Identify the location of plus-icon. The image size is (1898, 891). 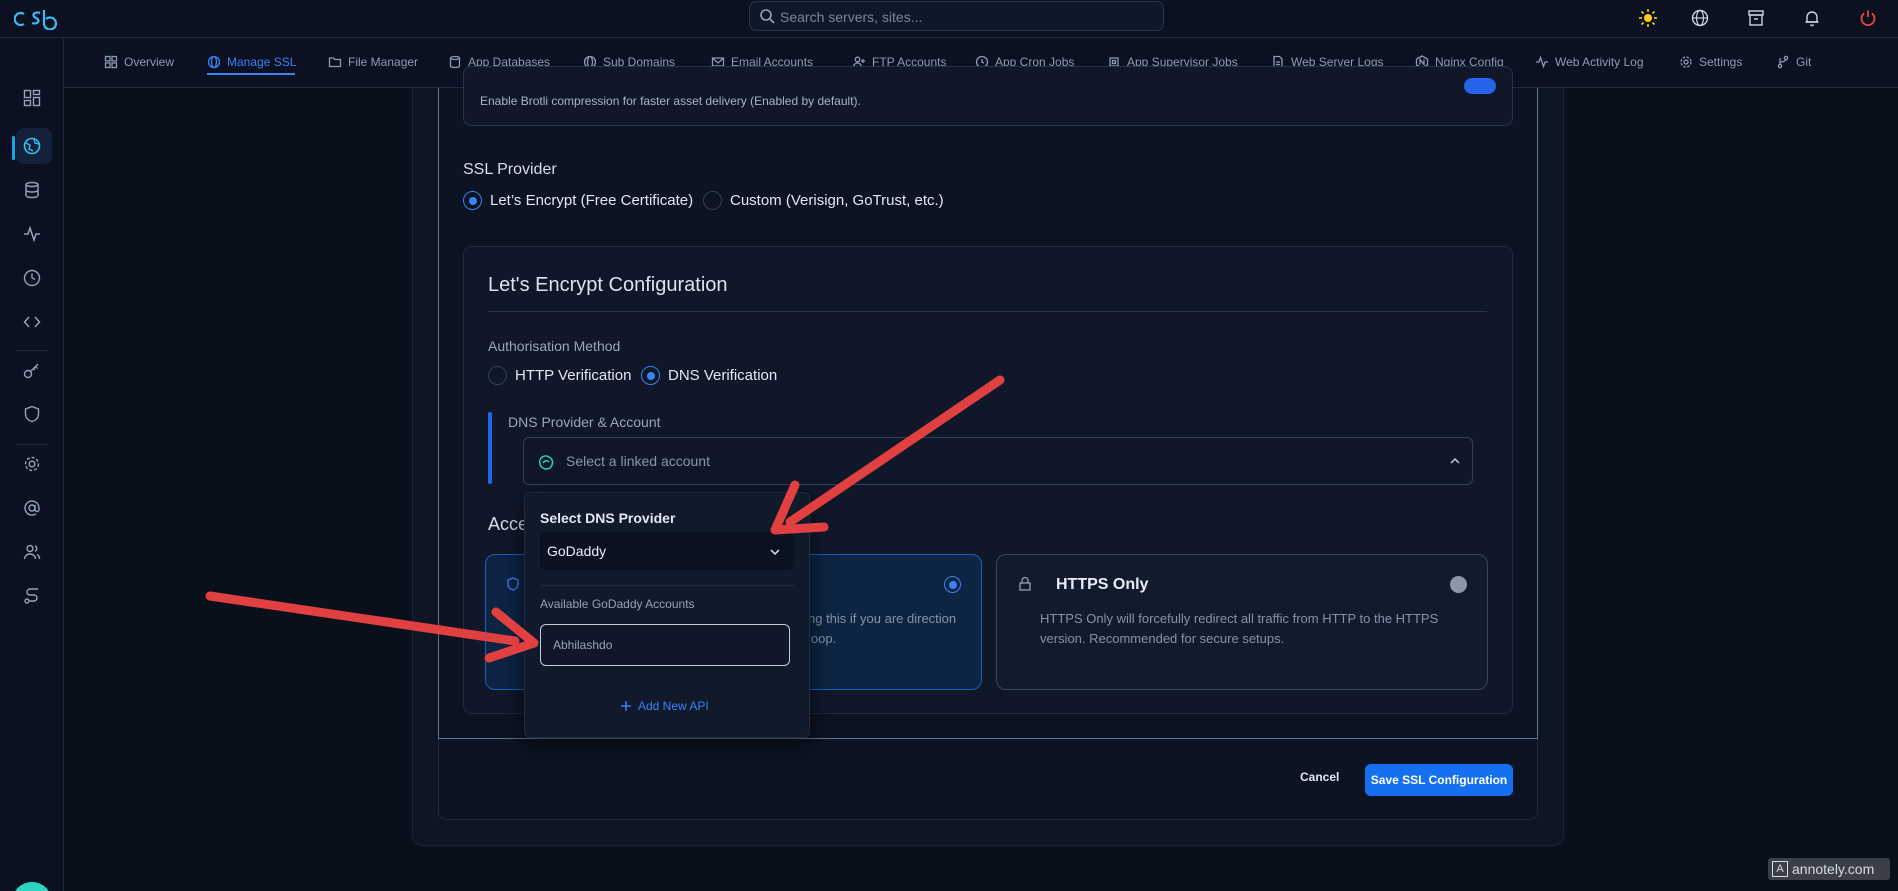
(626, 706).